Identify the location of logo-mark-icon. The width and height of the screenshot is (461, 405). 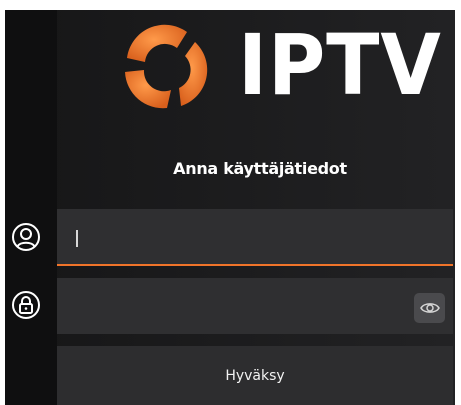
(166, 66).